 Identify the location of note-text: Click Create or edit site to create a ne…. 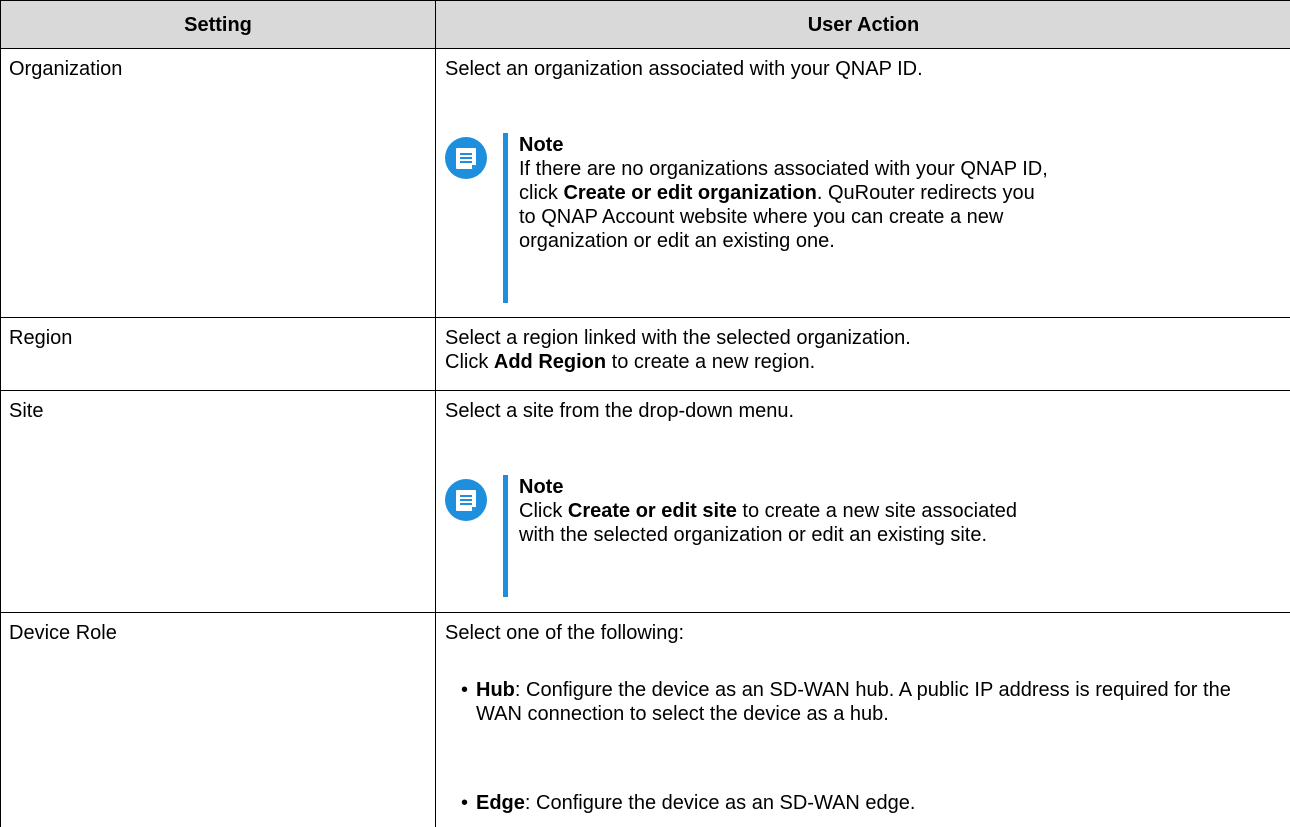
(784, 523).